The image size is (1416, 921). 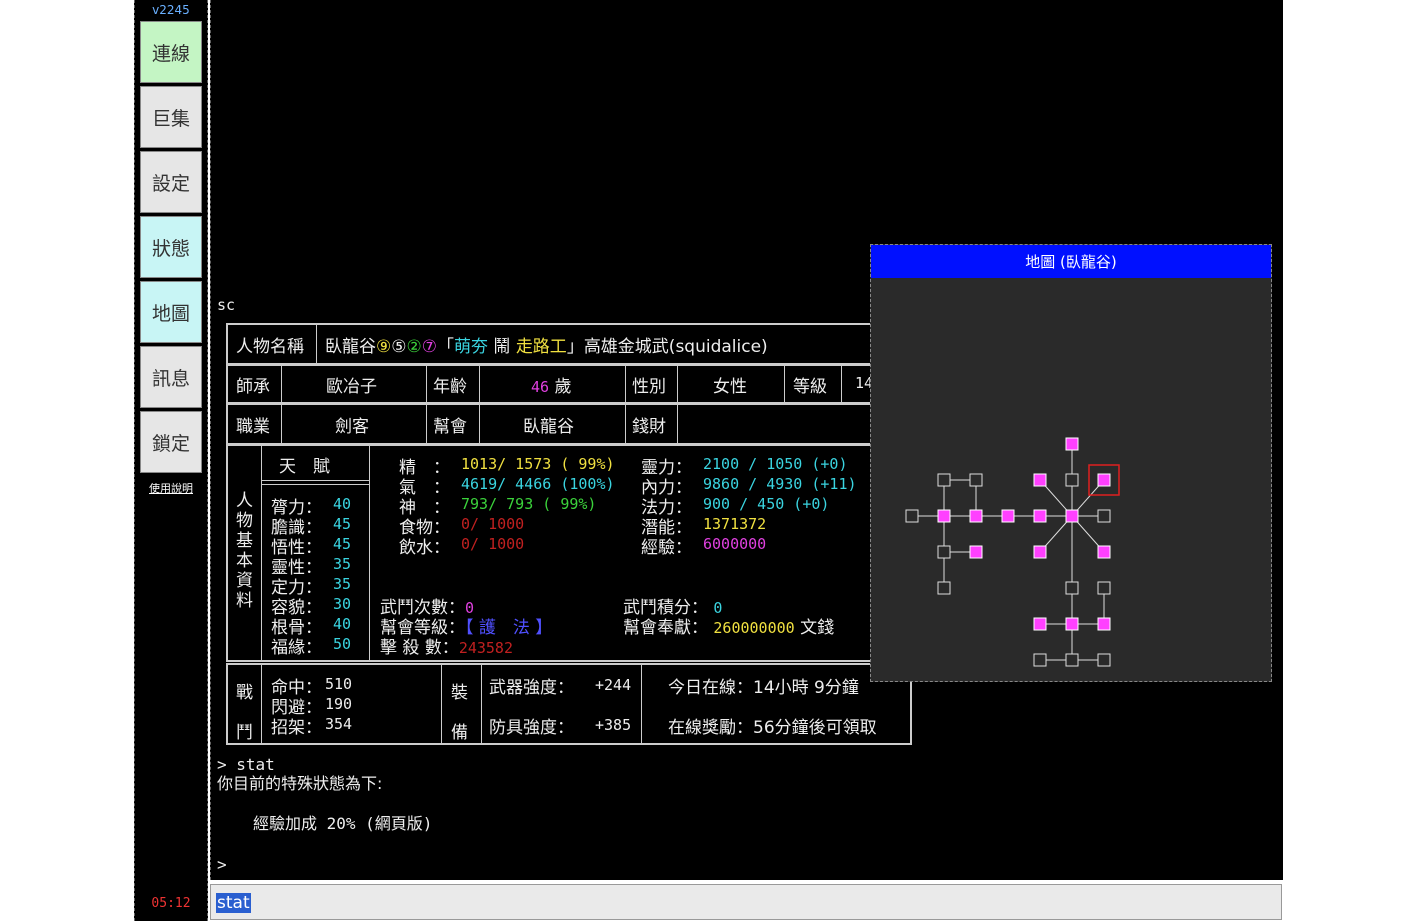 I want to click on armor-strength-value: +385, so click(x=613, y=725).